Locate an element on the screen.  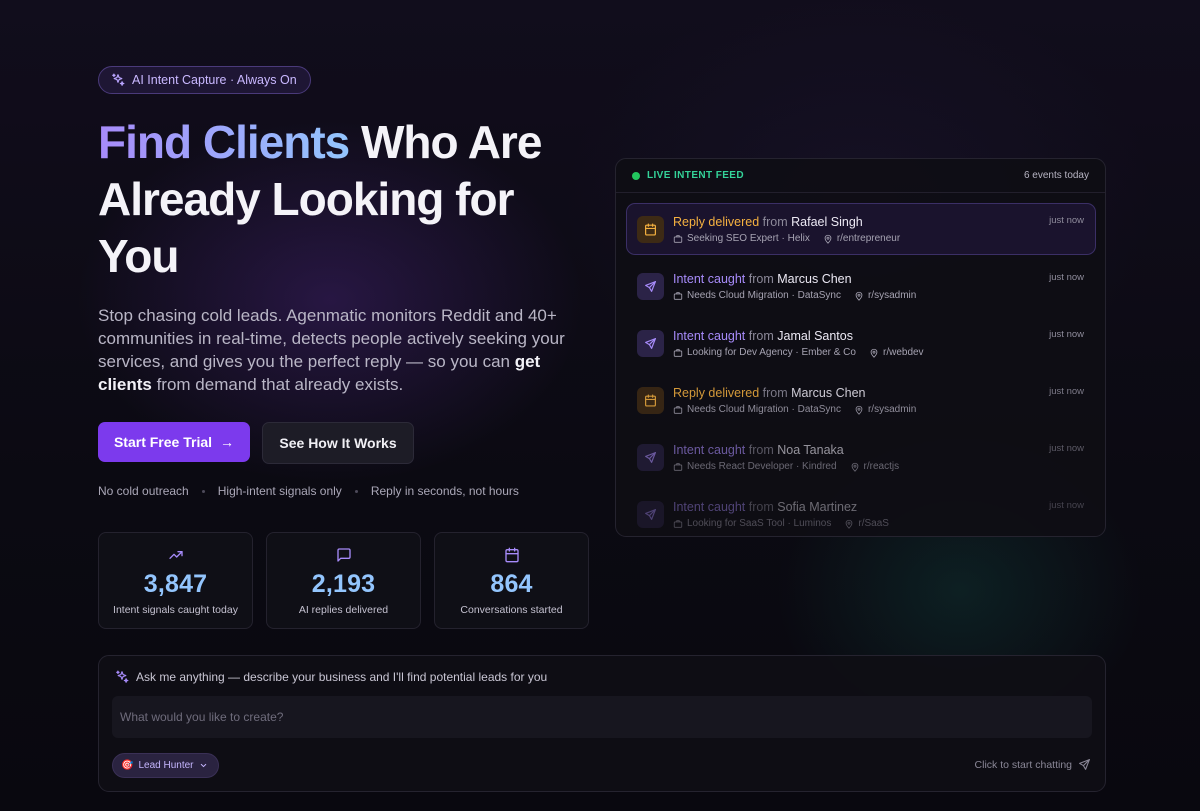
event-headline: Reply delivered from Rafael Singh is located at coordinates (768, 222).